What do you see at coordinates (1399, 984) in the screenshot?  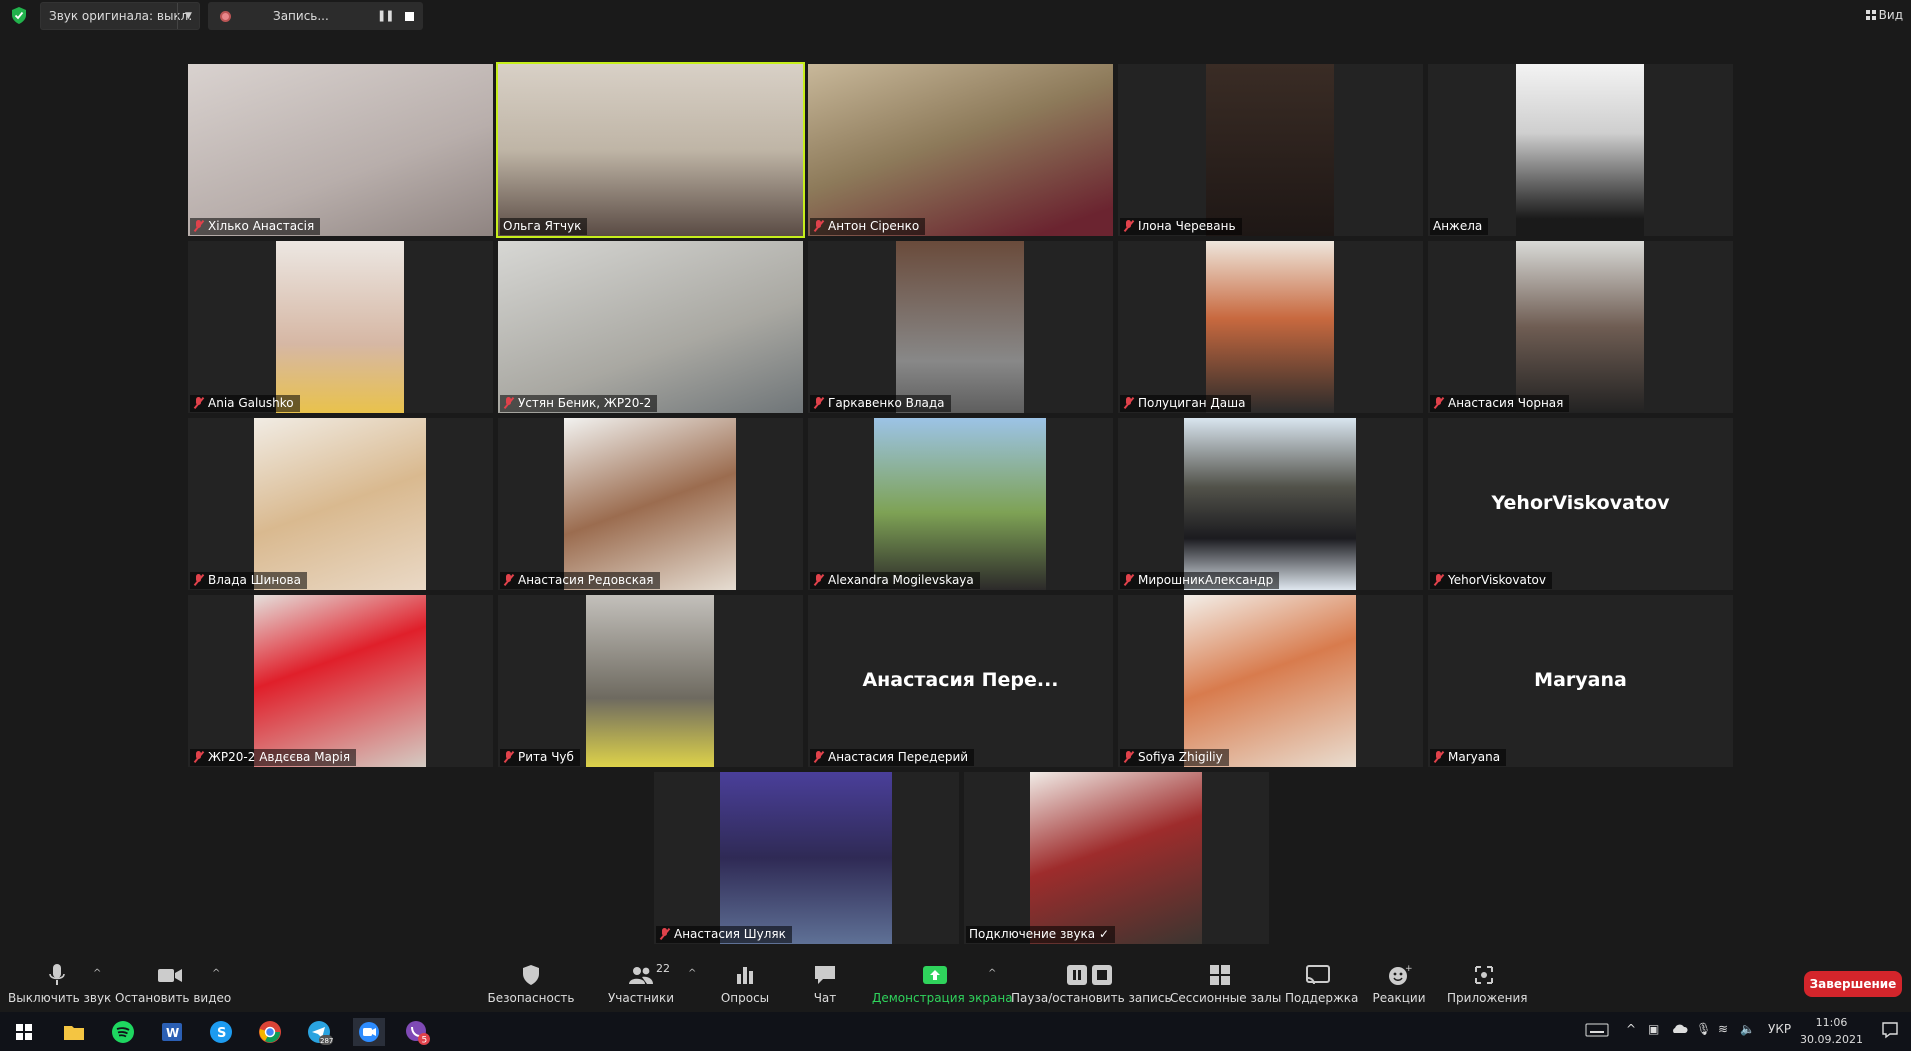 I see `reactions-button: + Реакции` at bounding box center [1399, 984].